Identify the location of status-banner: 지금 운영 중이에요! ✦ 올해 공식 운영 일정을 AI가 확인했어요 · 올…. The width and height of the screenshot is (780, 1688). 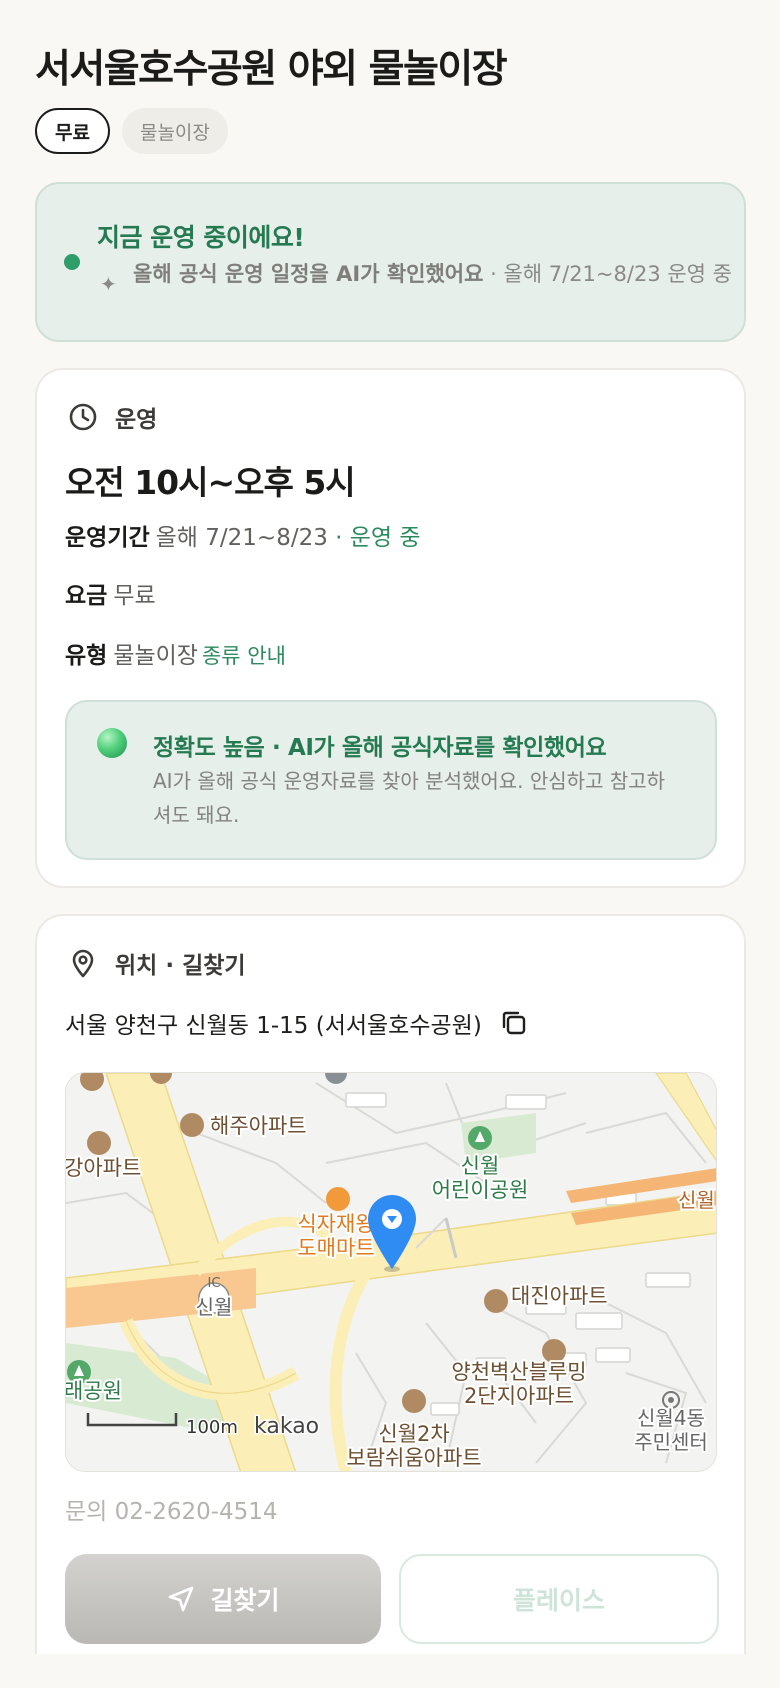
(390, 262).